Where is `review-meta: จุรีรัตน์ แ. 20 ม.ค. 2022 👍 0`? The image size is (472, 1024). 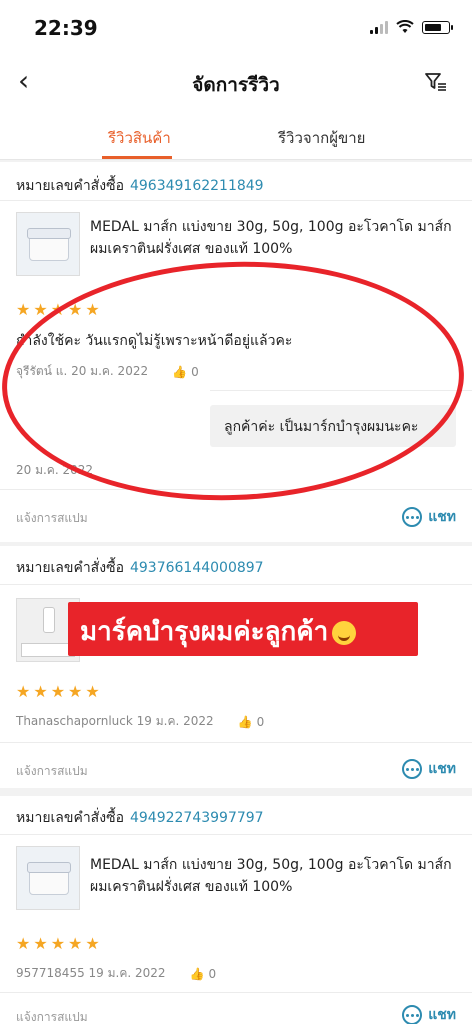 review-meta: จุรีรัตน์ แ. 20 ม.ค. 2022 👍 0 is located at coordinates (107, 371).